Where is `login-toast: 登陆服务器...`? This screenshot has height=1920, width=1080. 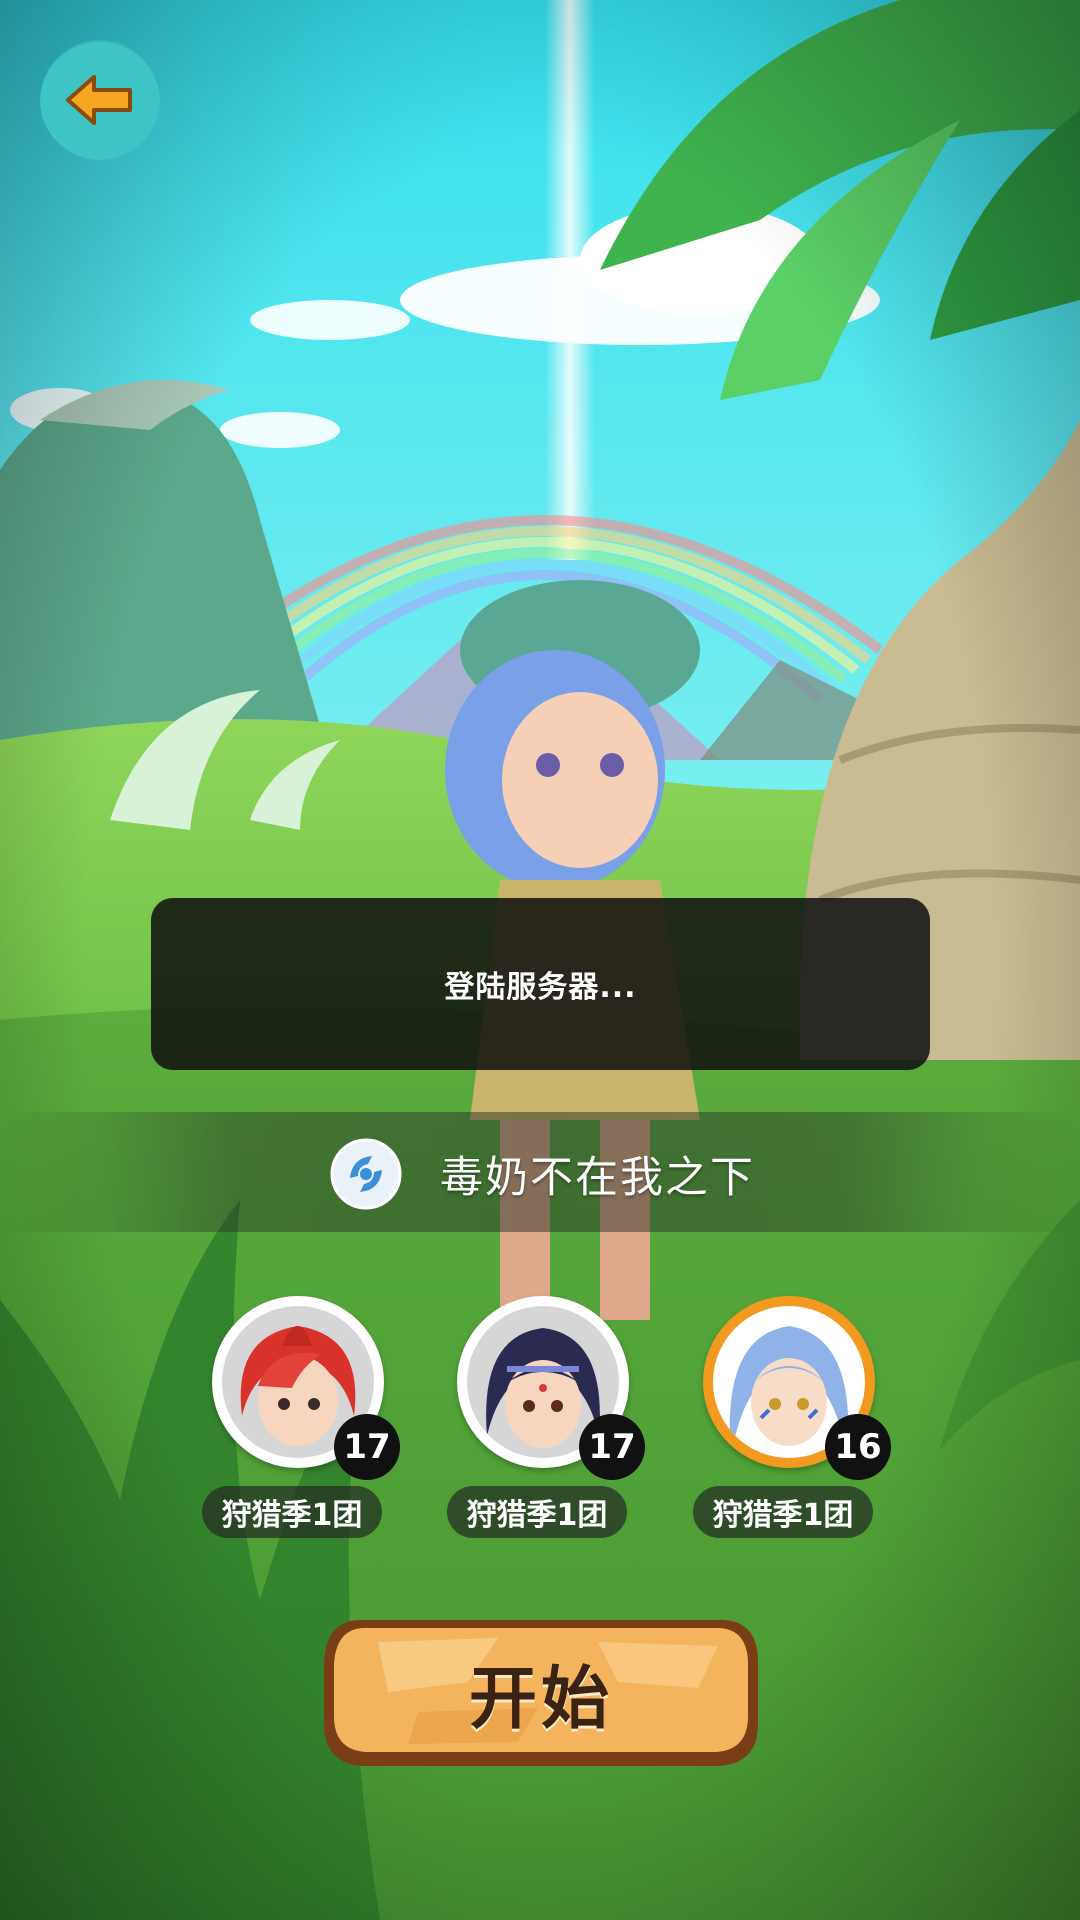
login-toast: 登陆服务器... is located at coordinates (540, 984).